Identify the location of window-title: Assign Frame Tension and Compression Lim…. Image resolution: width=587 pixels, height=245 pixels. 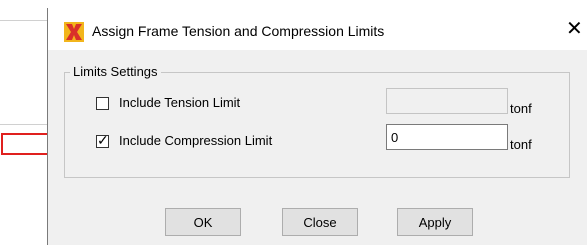
(238, 31).